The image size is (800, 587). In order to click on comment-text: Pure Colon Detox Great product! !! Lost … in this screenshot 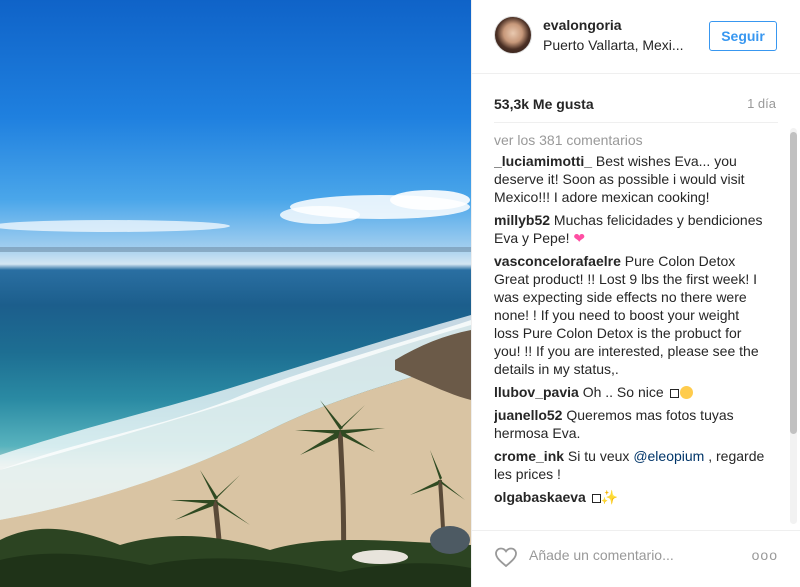, I will do `click(626, 315)`.